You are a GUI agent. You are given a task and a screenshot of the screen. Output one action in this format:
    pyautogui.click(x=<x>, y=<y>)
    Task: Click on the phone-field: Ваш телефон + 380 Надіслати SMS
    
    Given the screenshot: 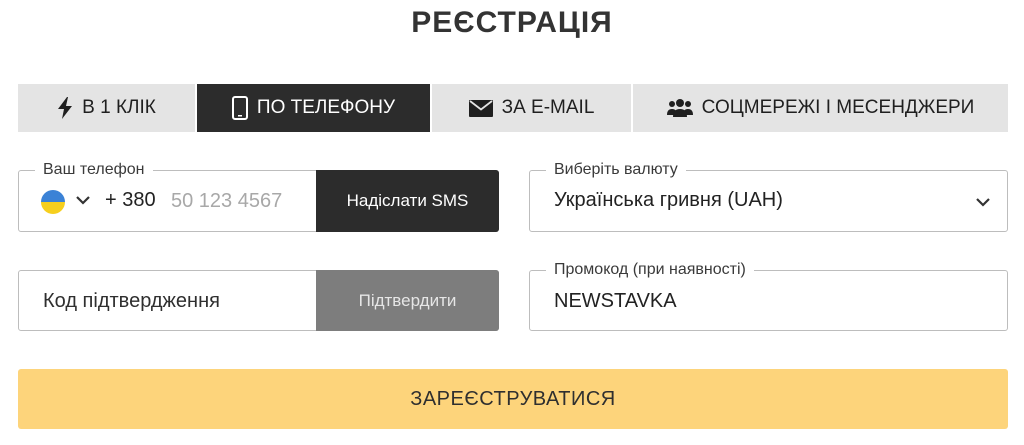 What is the action you would take?
    pyautogui.click(x=258, y=196)
    